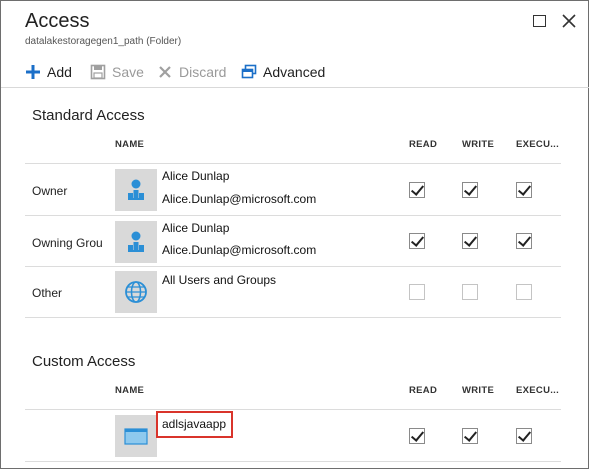 The height and width of the screenshot is (469, 589). I want to click on row-label-other: Other, so click(47, 293).